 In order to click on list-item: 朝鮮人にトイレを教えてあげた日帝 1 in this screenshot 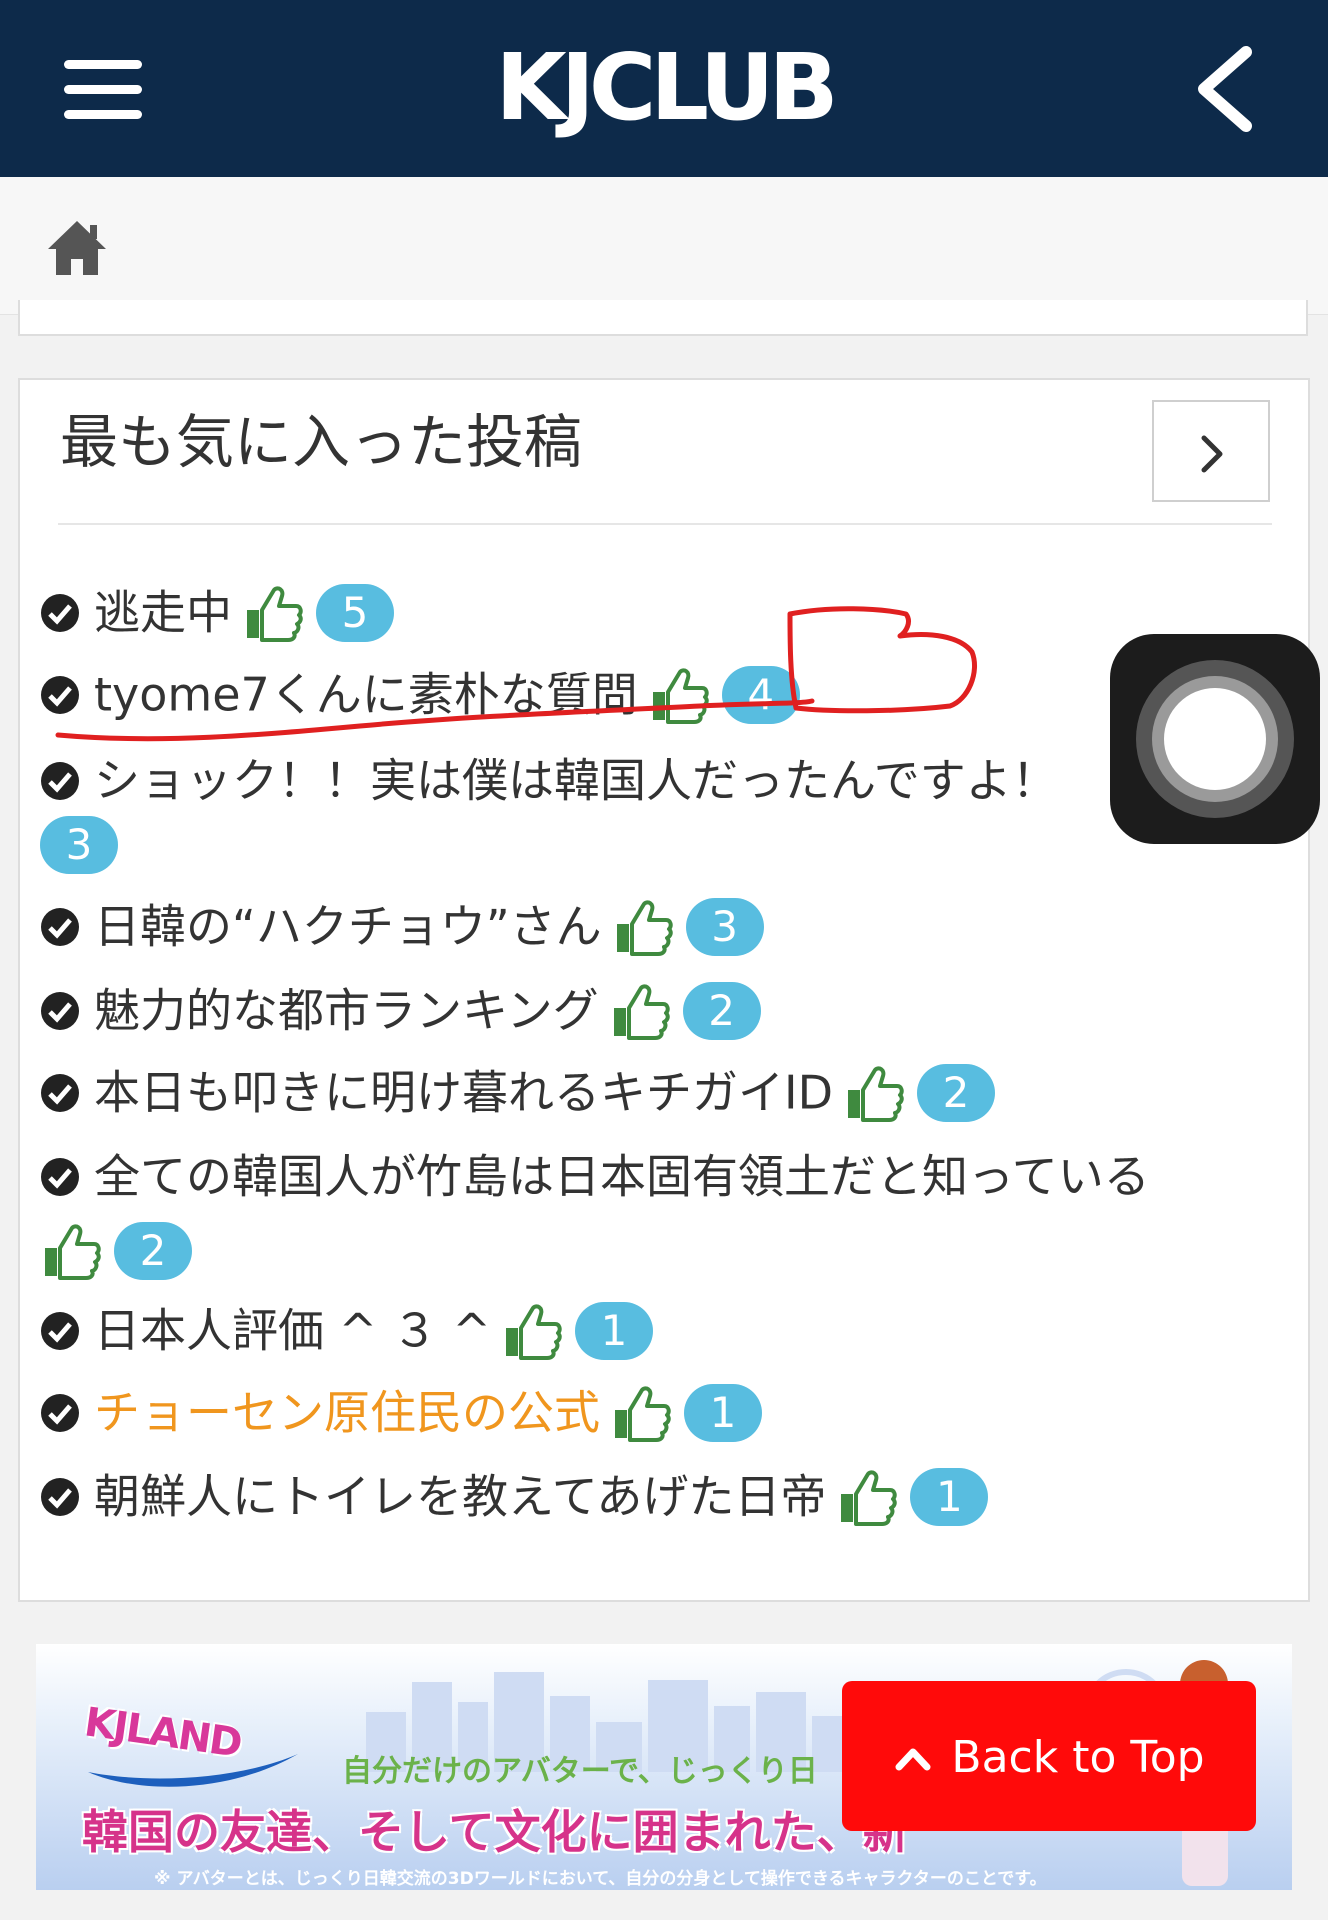, I will do `click(655, 1495)`.